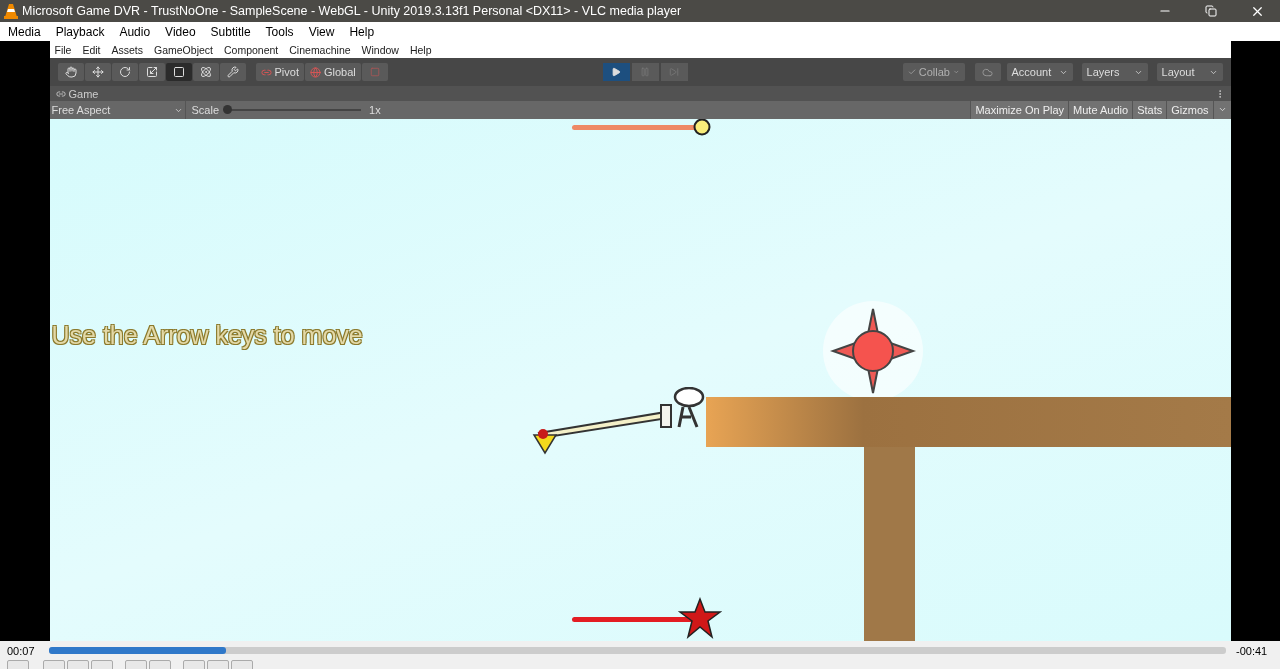 The width and height of the screenshot is (1280, 669). What do you see at coordinates (352, 11) in the screenshot?
I see `window-title: Microsoft Game DVR - TrustNoOne - SampleScene - WebGL - Unity 2019.3.13f1 Personal <DX11> - VLC media player` at bounding box center [352, 11].